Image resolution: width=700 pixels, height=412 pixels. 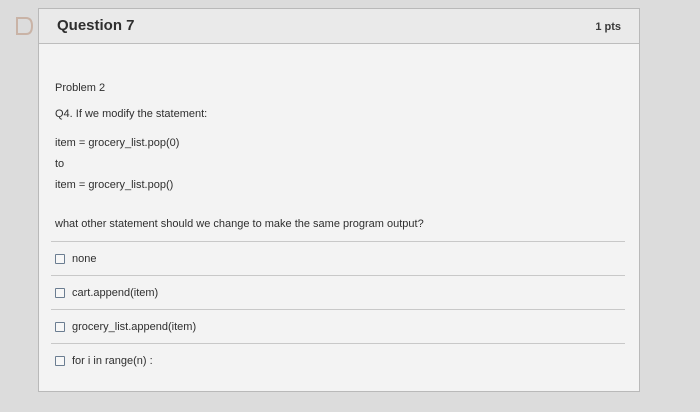 I want to click on question-points: 1 pts, so click(x=608, y=27).